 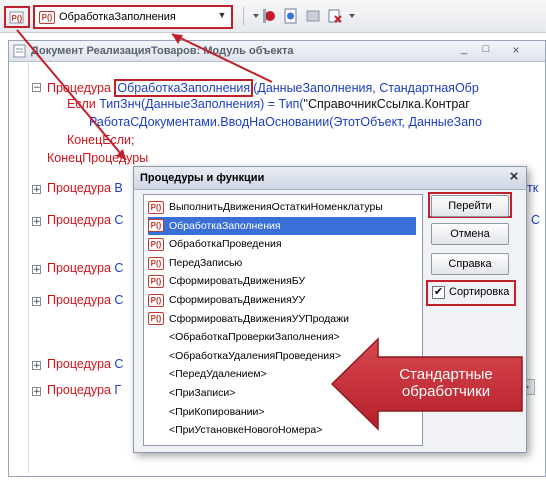 I want to click on list-item-label: <ПриЗаписи>, so click(x=202, y=393).